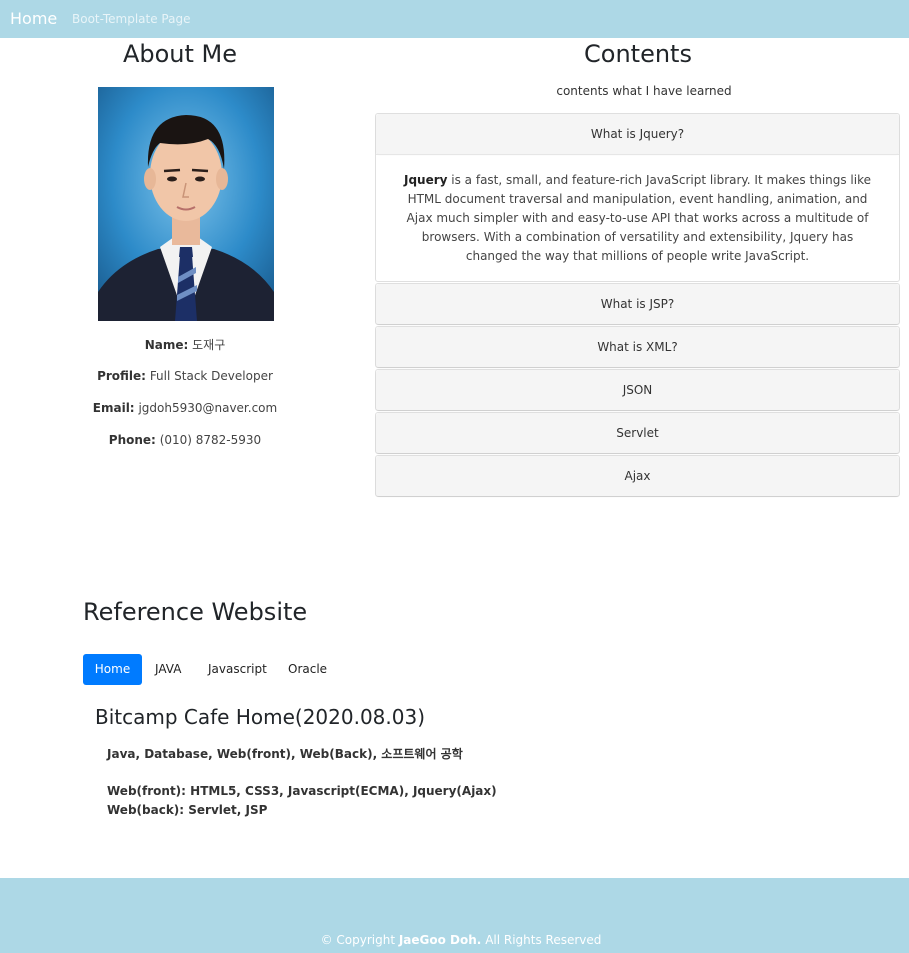  I want to click on jquery-strong: Jquery, so click(425, 180).